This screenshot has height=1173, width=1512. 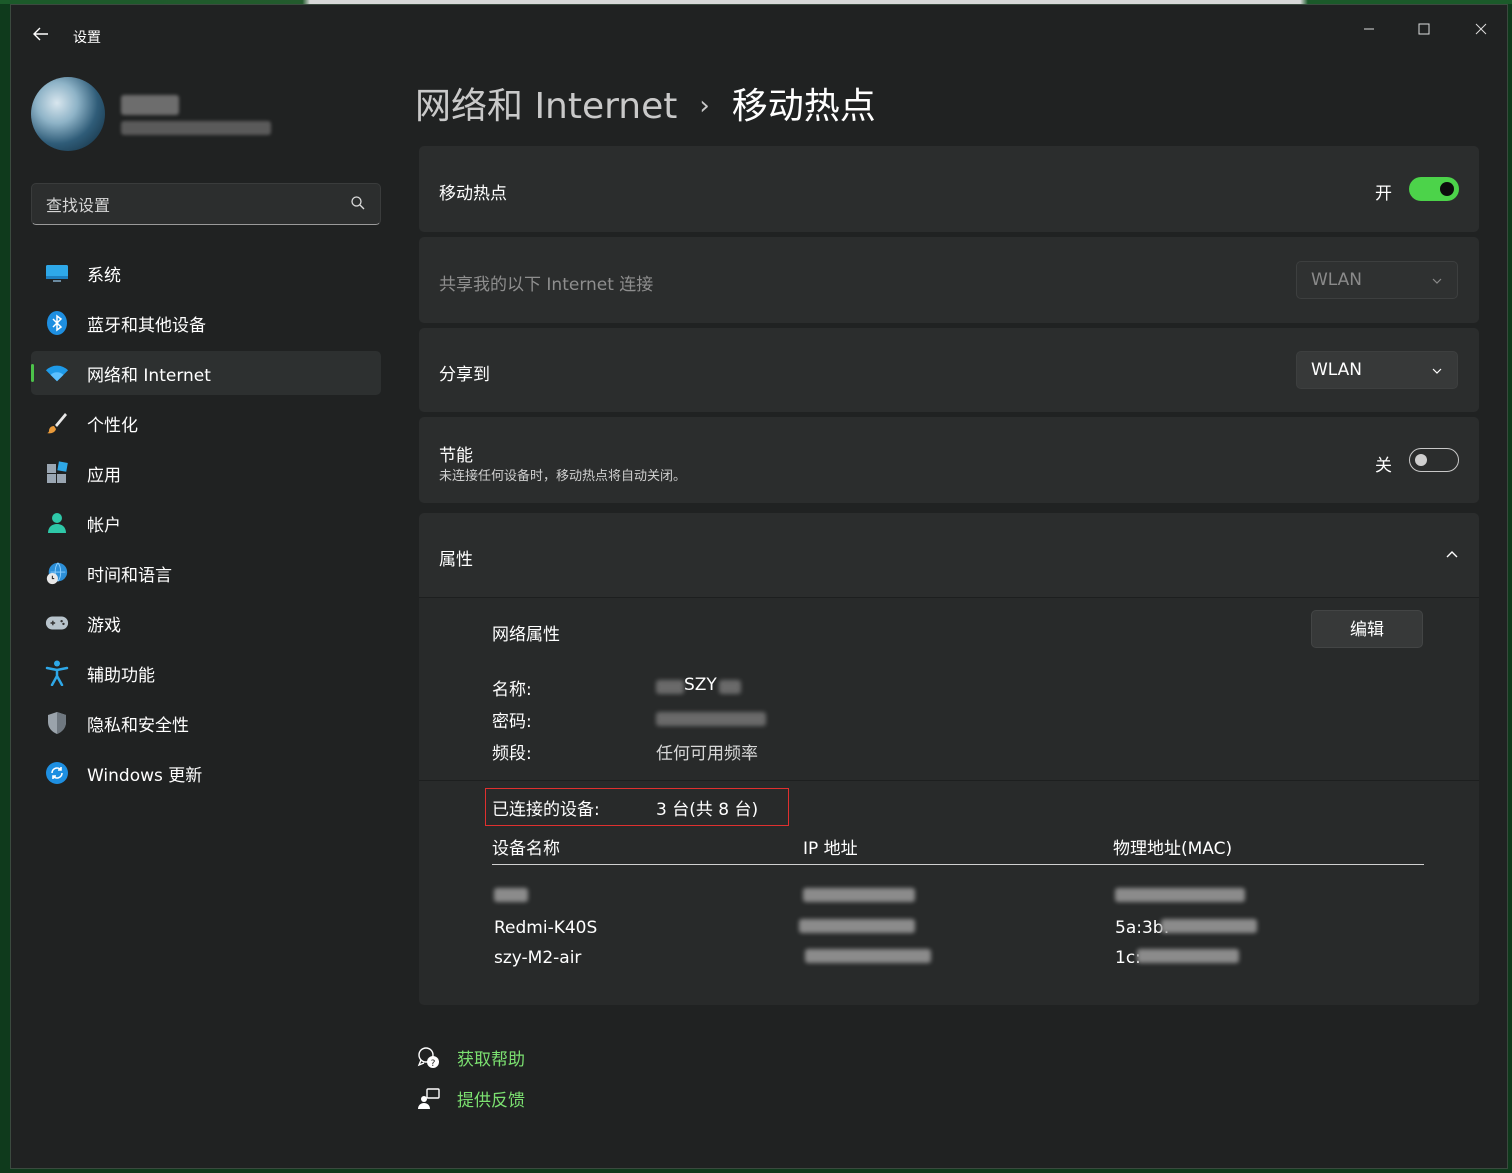 I want to click on power-saving-state-label: 关, so click(x=1383, y=466).